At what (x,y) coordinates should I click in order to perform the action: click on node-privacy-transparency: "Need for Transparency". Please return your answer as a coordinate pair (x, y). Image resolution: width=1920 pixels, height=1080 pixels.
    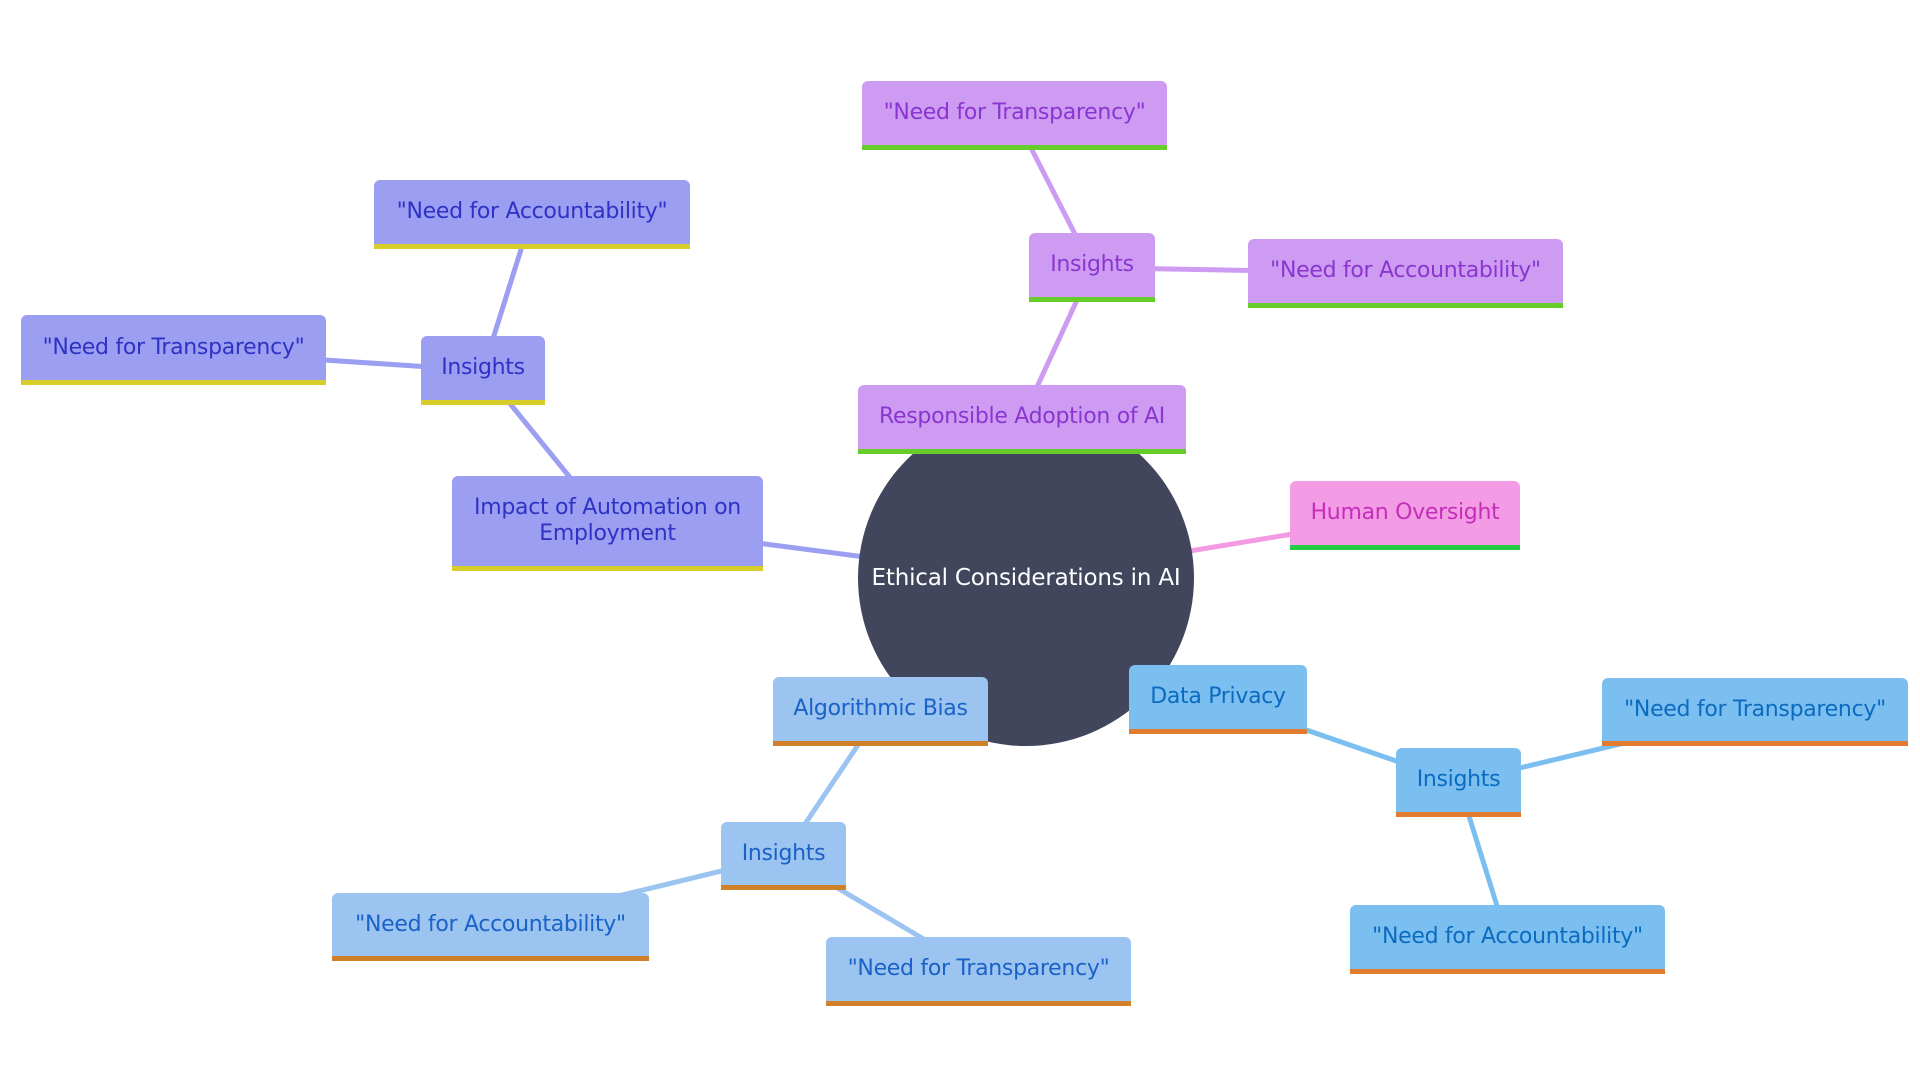
    Looking at the image, I should click on (1755, 712).